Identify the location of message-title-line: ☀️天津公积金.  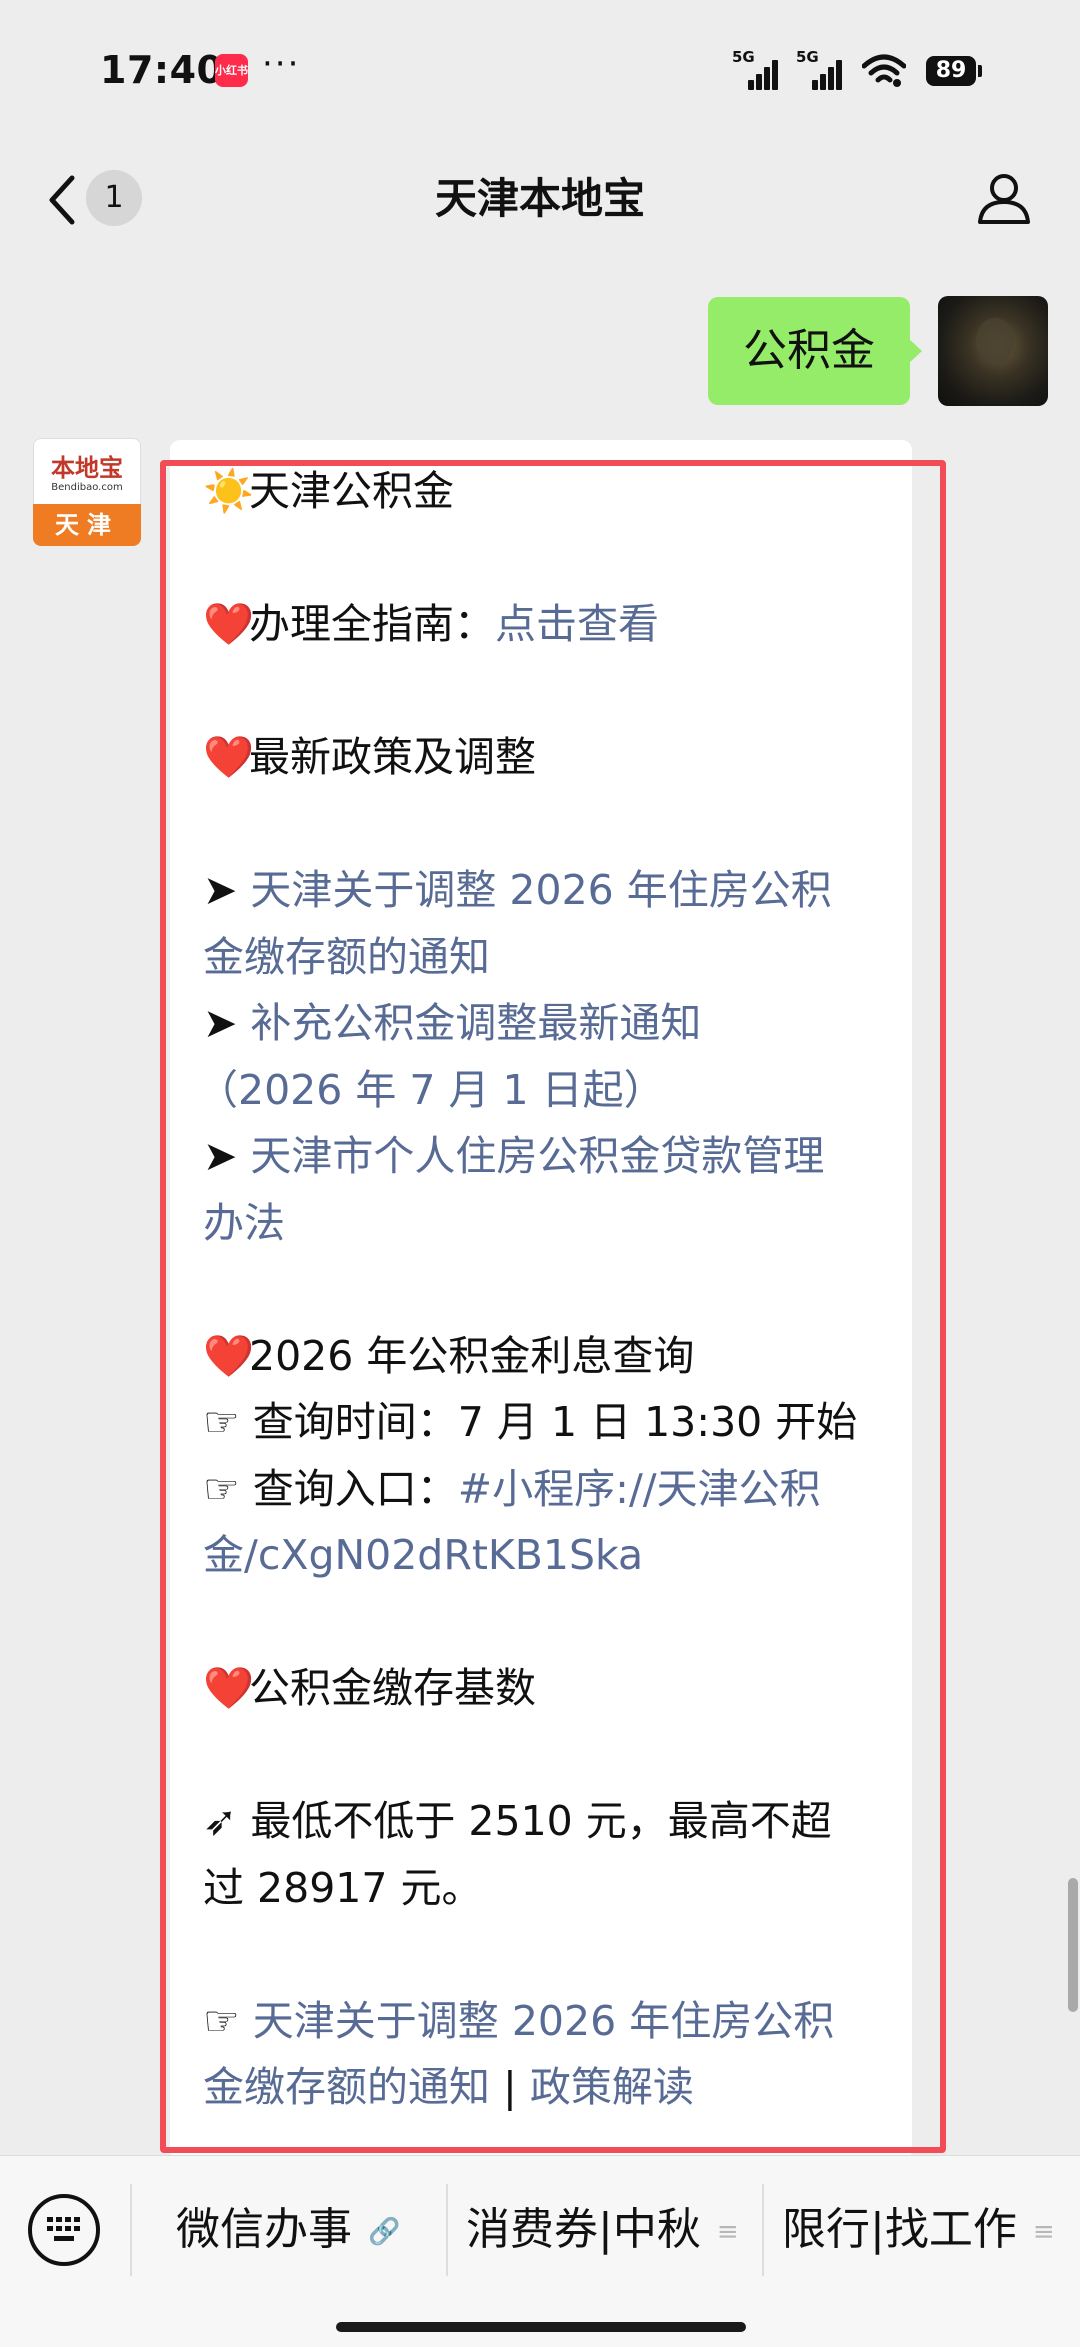
(543, 491).